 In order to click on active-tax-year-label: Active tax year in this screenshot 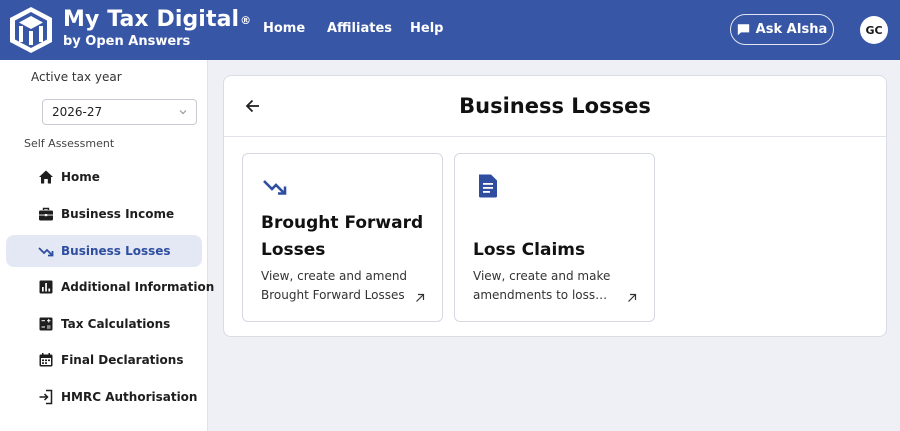, I will do `click(76, 77)`.